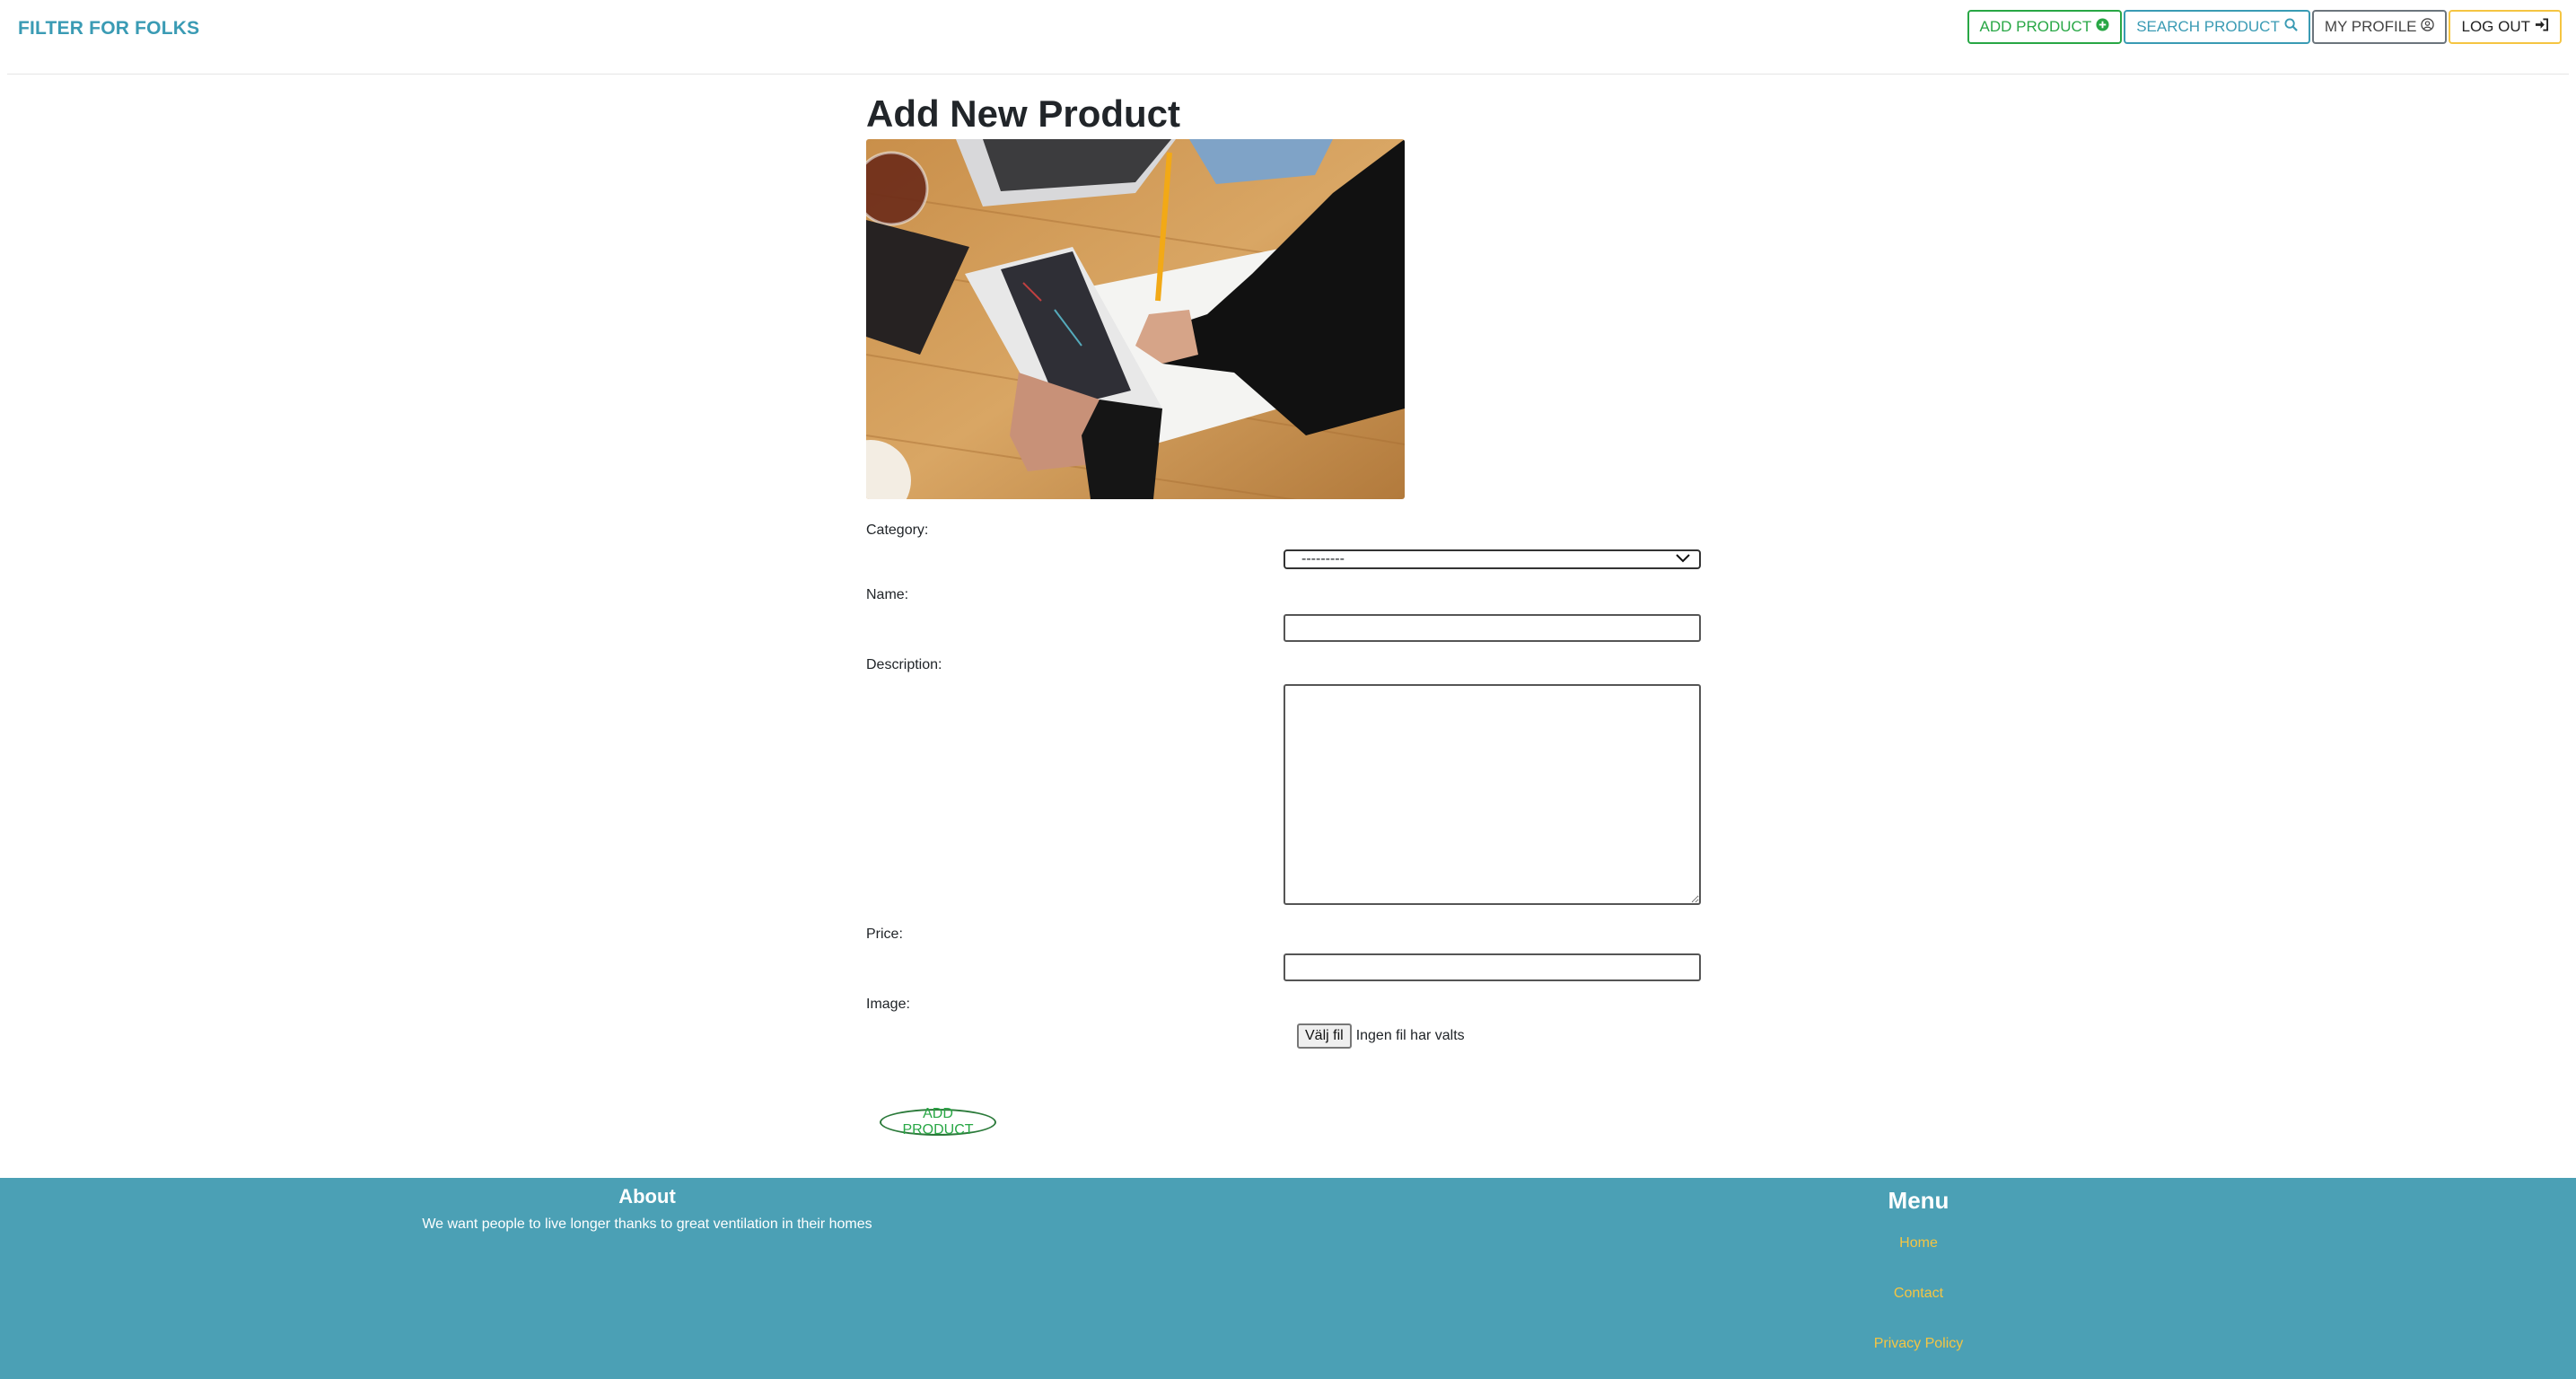 The height and width of the screenshot is (1379, 2576). I want to click on search-product-nav-button: SEARCH PRODUCT, so click(2217, 27).